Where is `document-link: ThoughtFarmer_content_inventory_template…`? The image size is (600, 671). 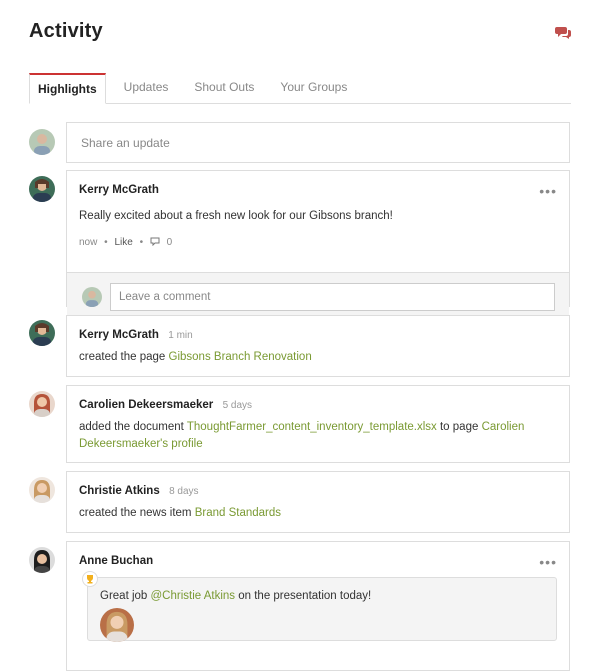 document-link: ThoughtFarmer_content_inventory_template… is located at coordinates (312, 427).